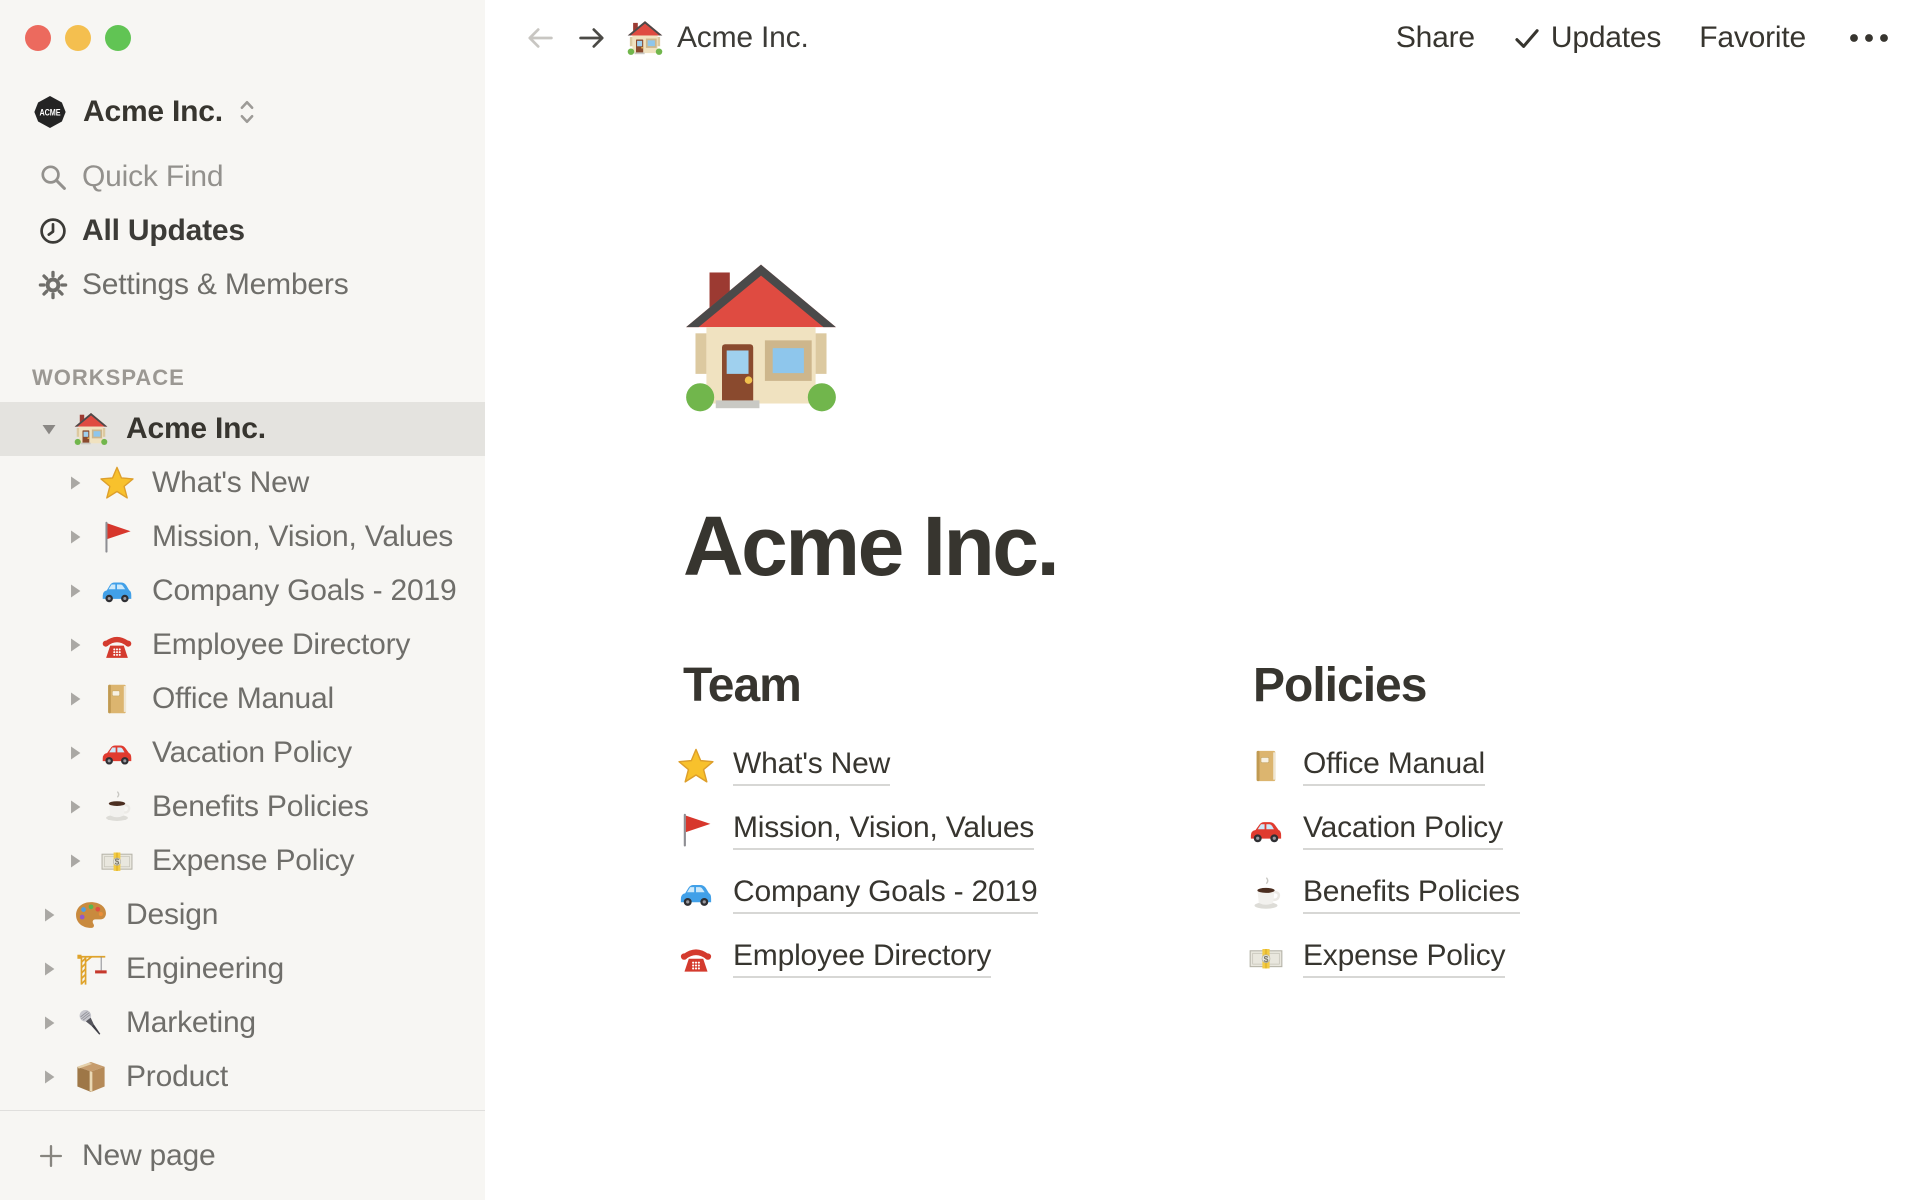  I want to click on sidebar-item-employee-directory: Employee Directory, so click(242, 645).